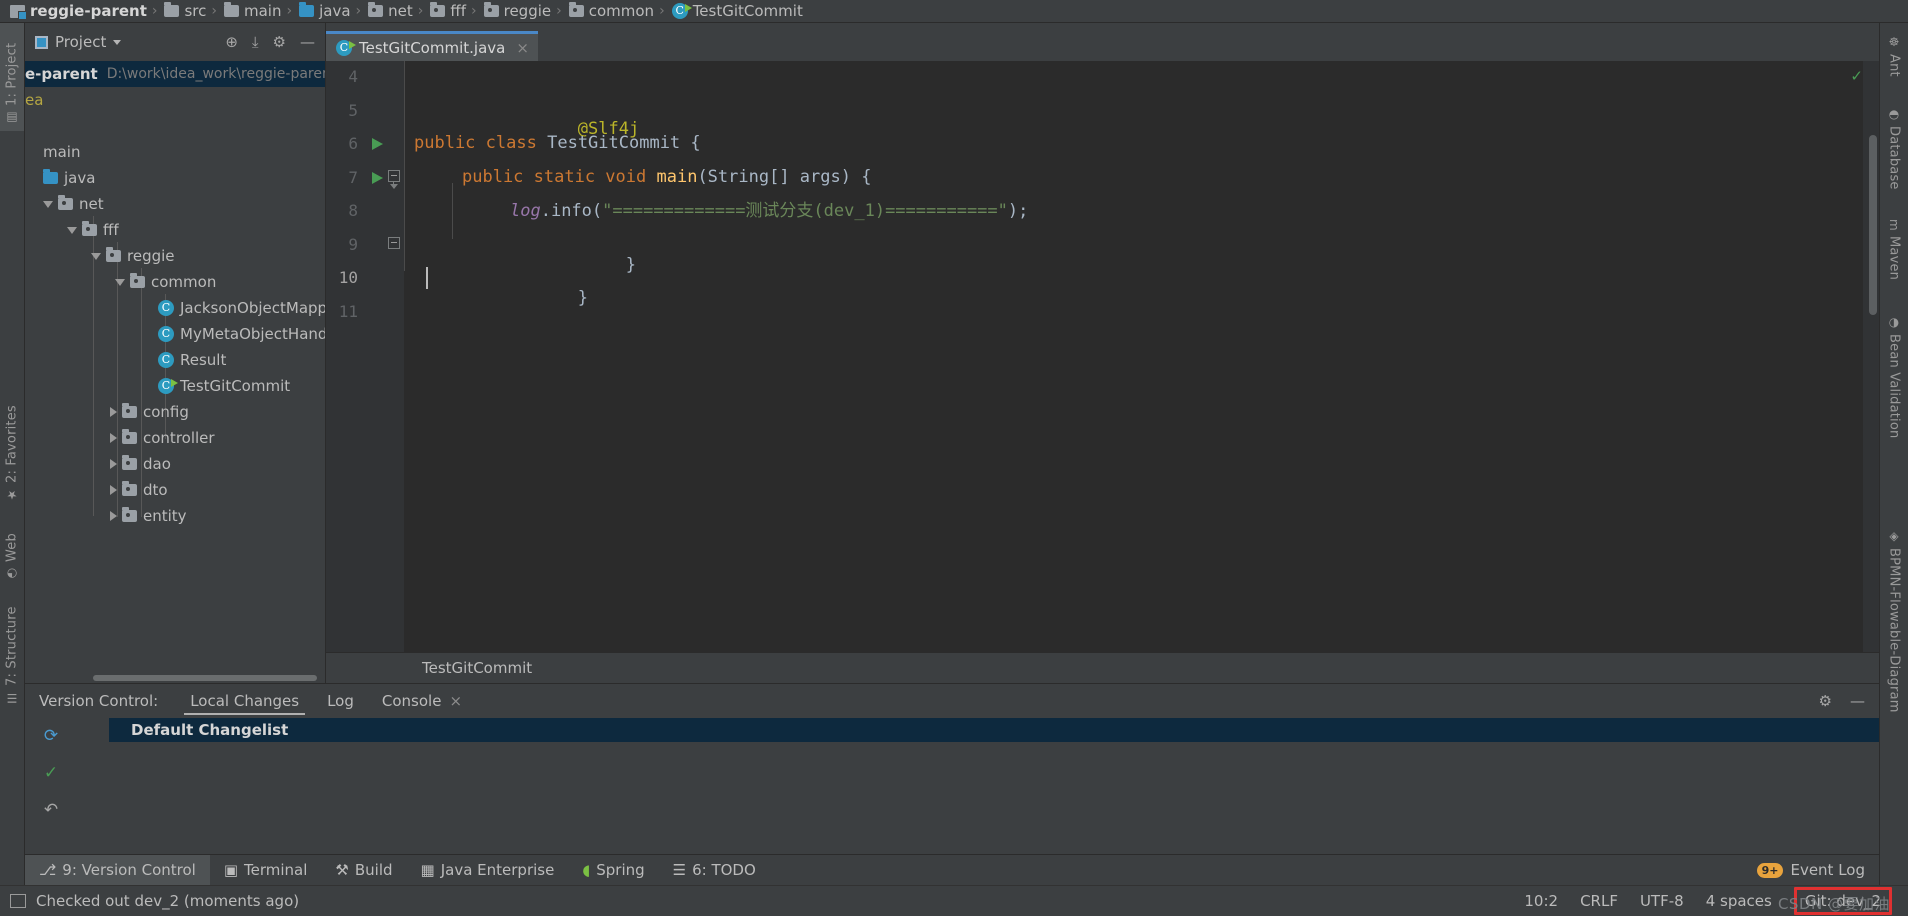 This screenshot has height=916, width=1908. What do you see at coordinates (377, 178) in the screenshot?
I see `run-method-gutter-icon` at bounding box center [377, 178].